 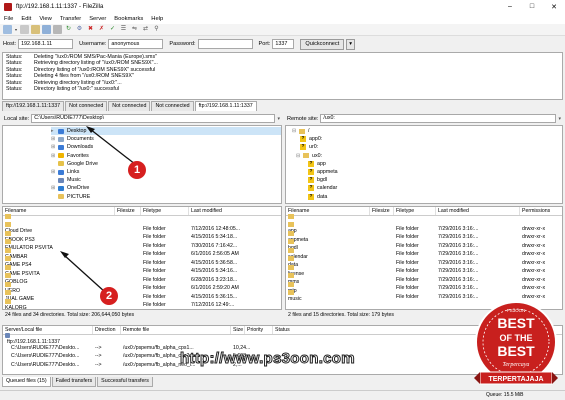 What do you see at coordinates (84, 273) in the screenshot?
I see `arrow-2-line` at bounding box center [84, 273].